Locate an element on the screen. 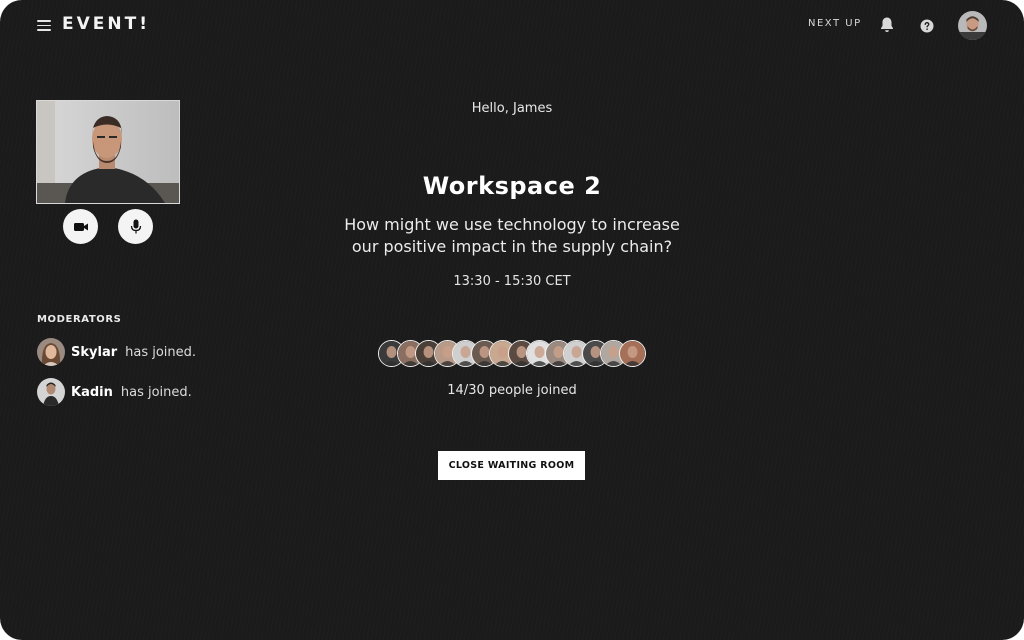 Image resolution: width=1024 pixels, height=640 pixels. participant-avatar is located at coordinates (632, 353).